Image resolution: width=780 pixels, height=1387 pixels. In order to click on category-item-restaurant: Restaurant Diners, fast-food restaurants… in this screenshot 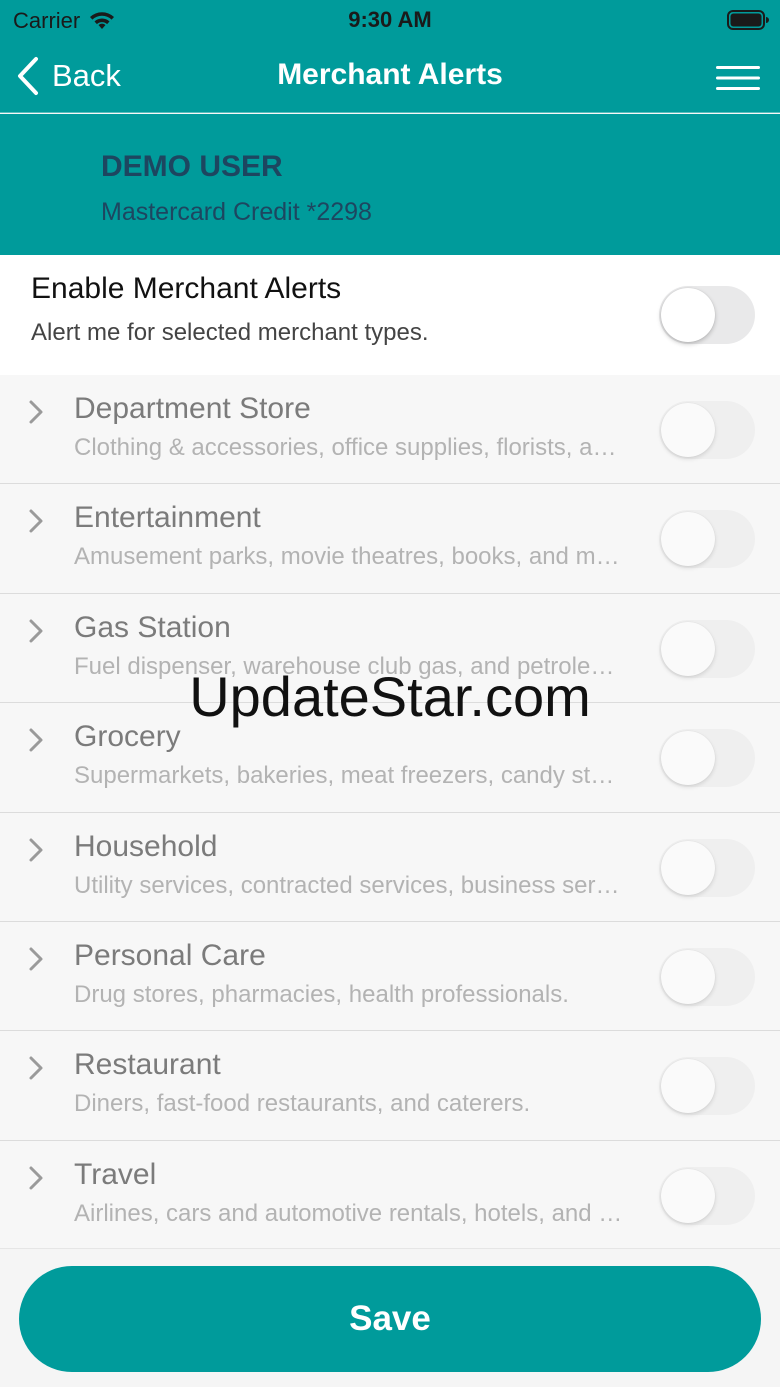, I will do `click(390, 1086)`.